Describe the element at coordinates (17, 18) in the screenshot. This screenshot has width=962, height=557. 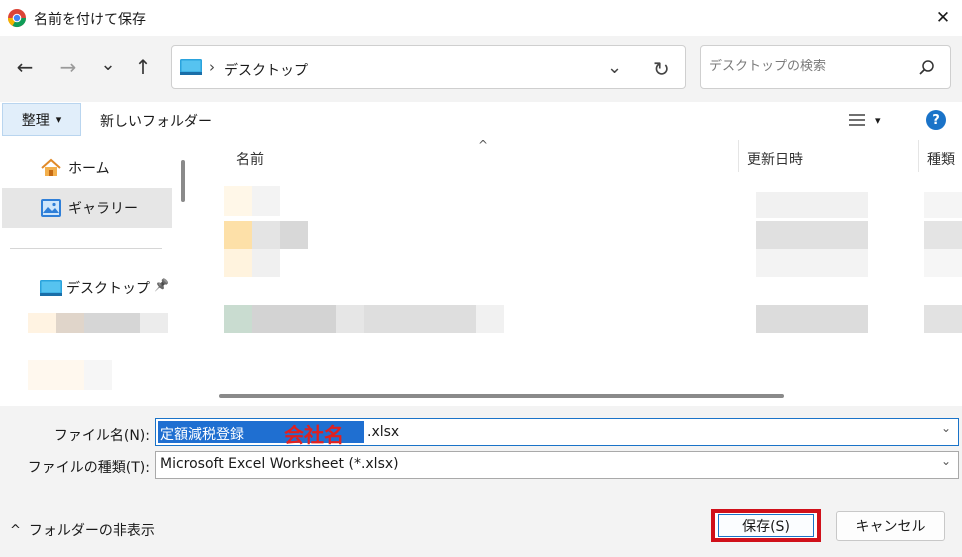
I see `chrome-icon` at that location.